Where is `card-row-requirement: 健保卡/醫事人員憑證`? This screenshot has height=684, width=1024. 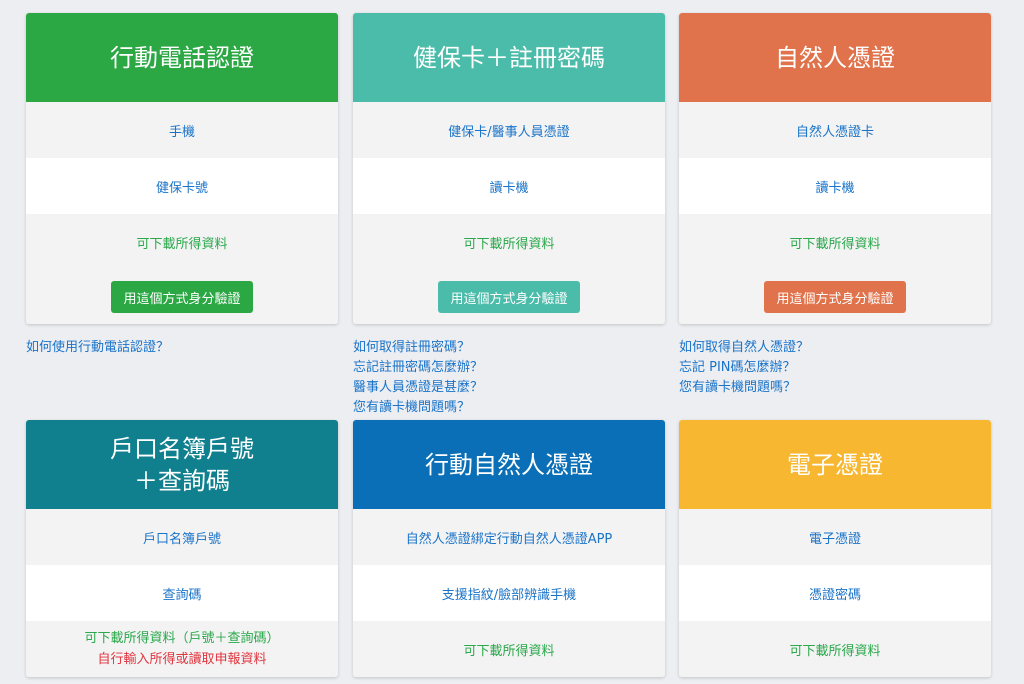
card-row-requirement: 健保卡/醫事人員憑證 is located at coordinates (509, 130).